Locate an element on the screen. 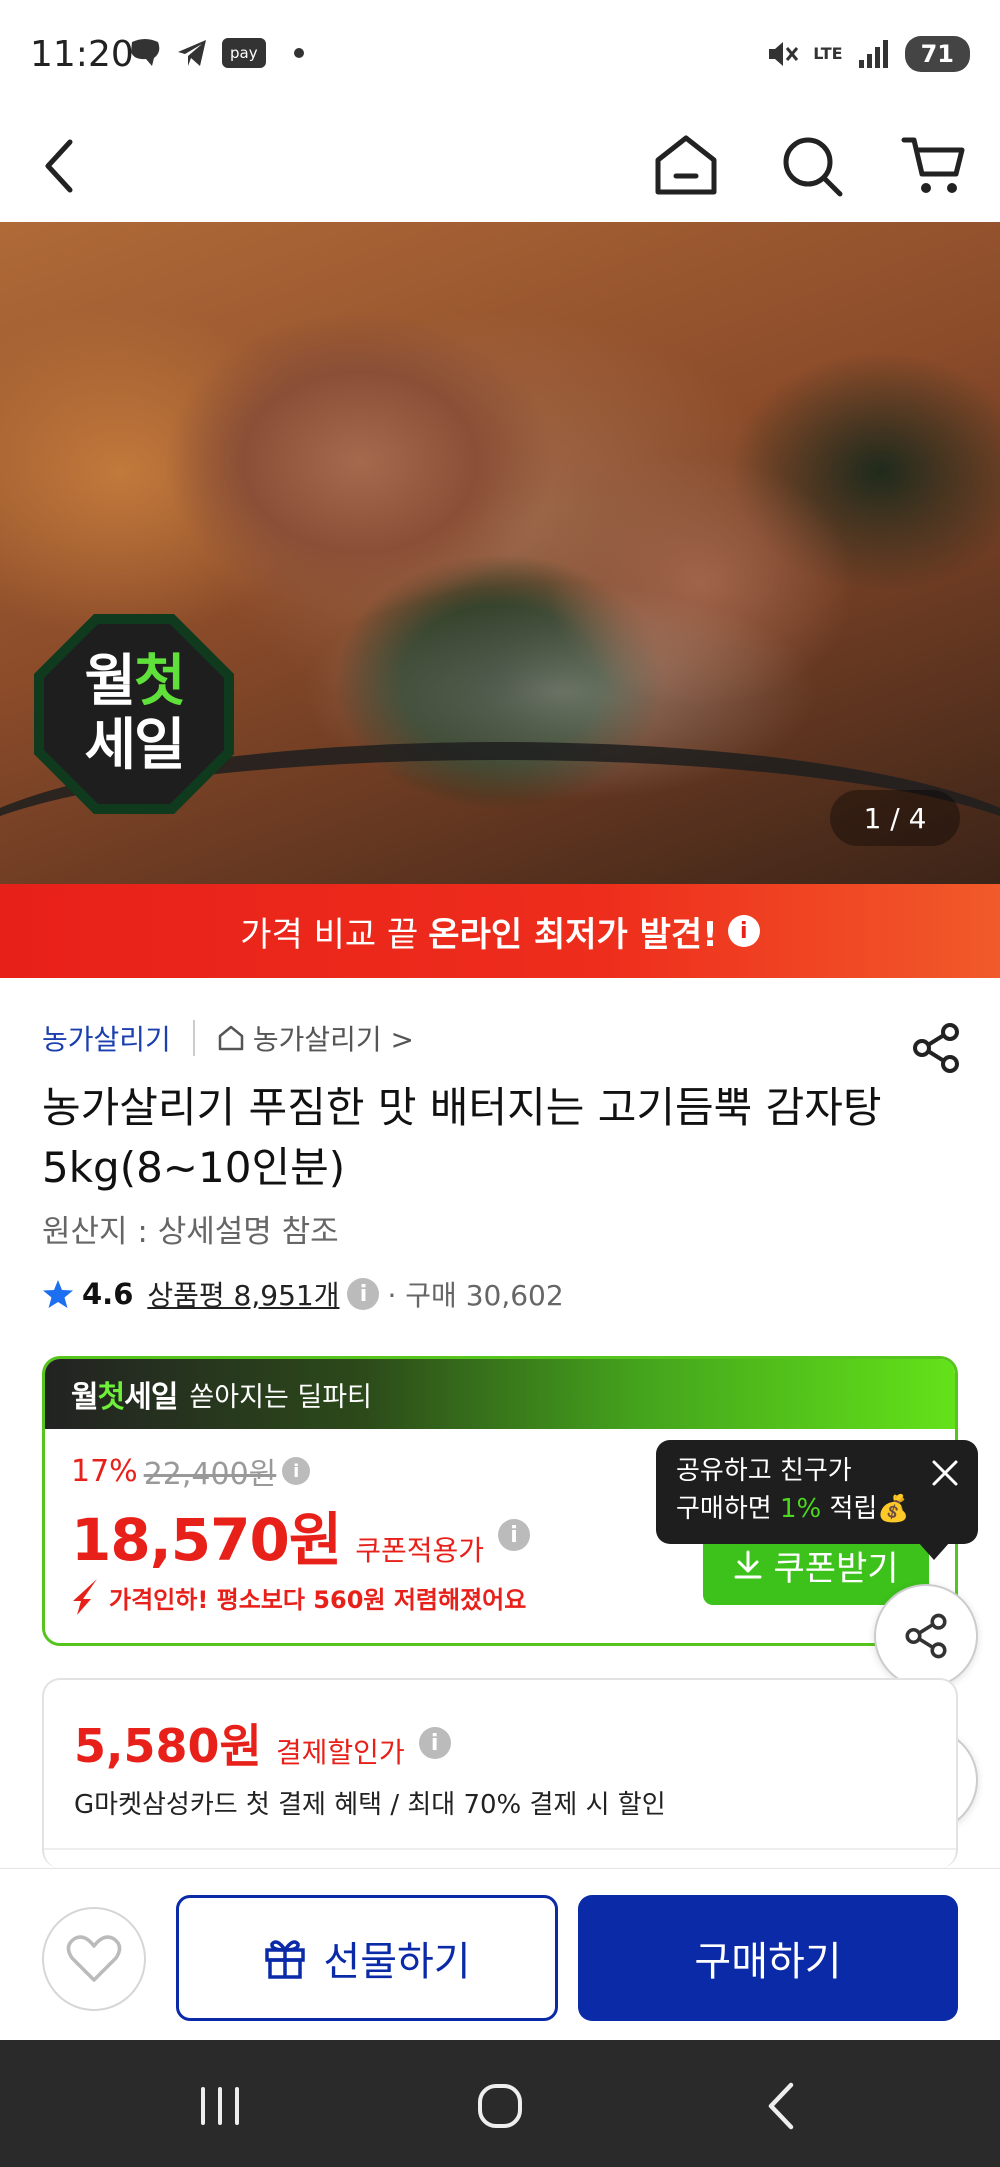 Image resolution: width=1000 pixels, height=2167 pixels. share-reward-tooltip: 공유하고 친구가 구매하면 1% 적립💰 is located at coordinates (817, 1500).